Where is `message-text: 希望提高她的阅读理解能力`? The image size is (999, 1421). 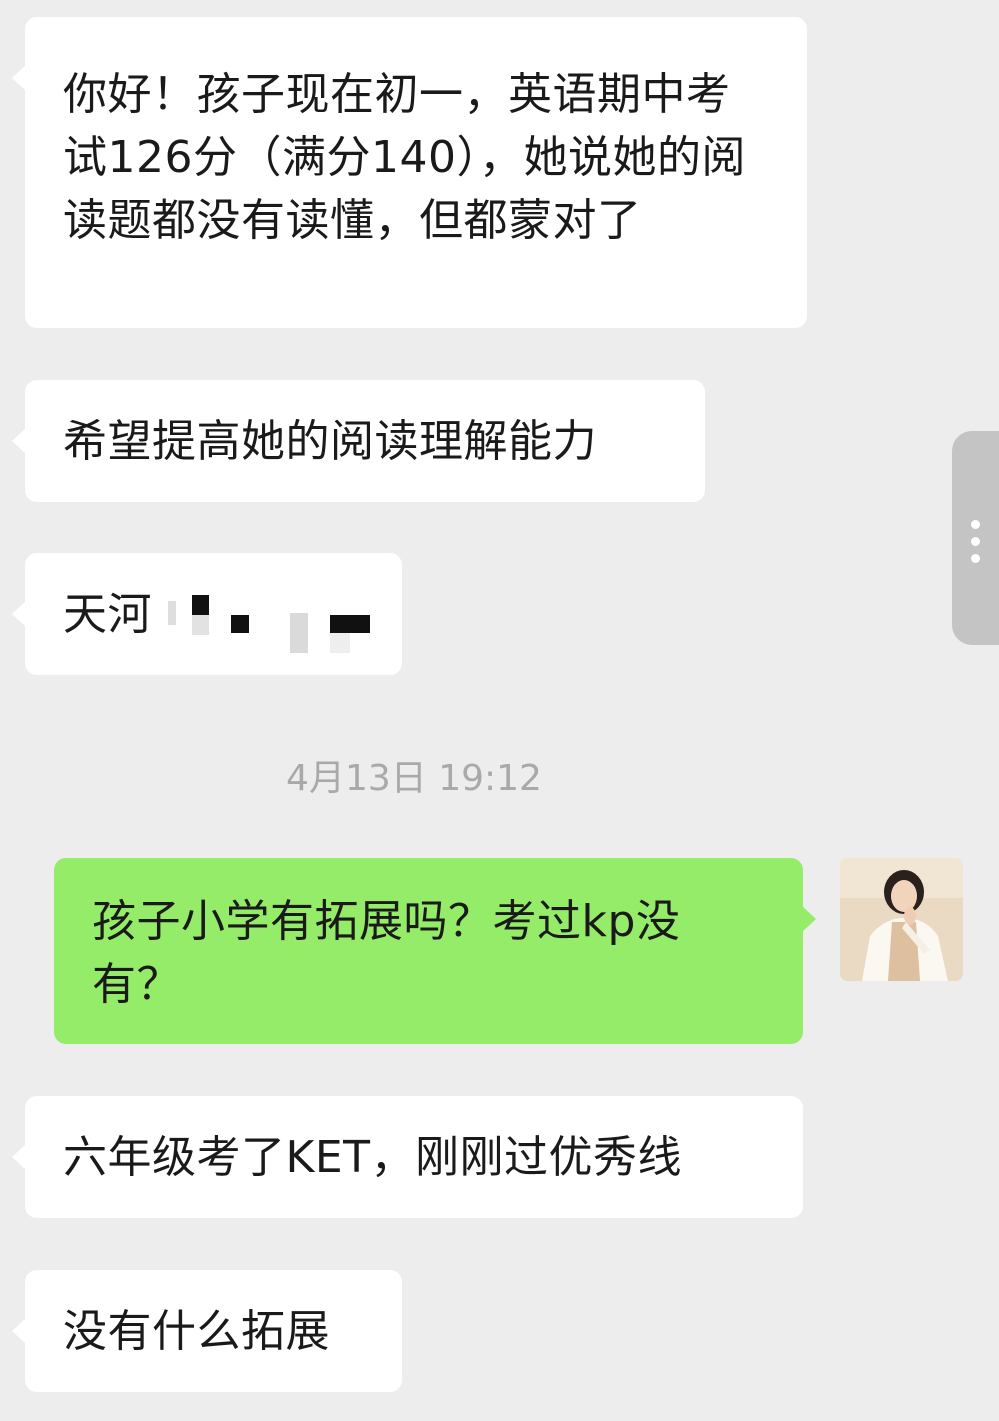 message-text: 希望提高她的阅读理解能力 is located at coordinates (330, 441).